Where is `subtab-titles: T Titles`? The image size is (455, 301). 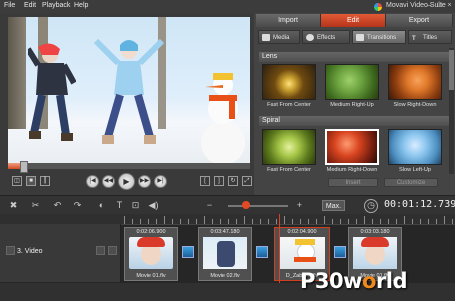
subtab-titles: T Titles is located at coordinates (430, 37).